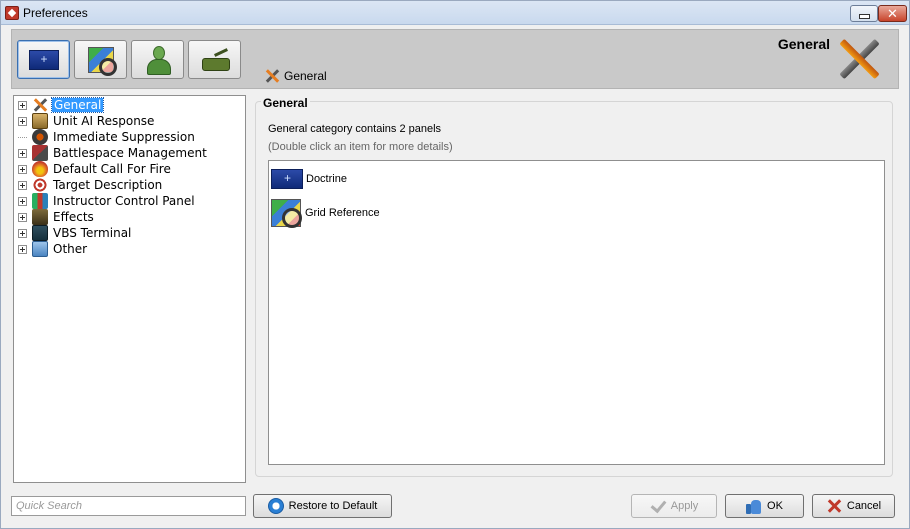 The image size is (910, 529). What do you see at coordinates (104, 121) in the screenshot?
I see `tree-item-label: Unit AI Response` at bounding box center [104, 121].